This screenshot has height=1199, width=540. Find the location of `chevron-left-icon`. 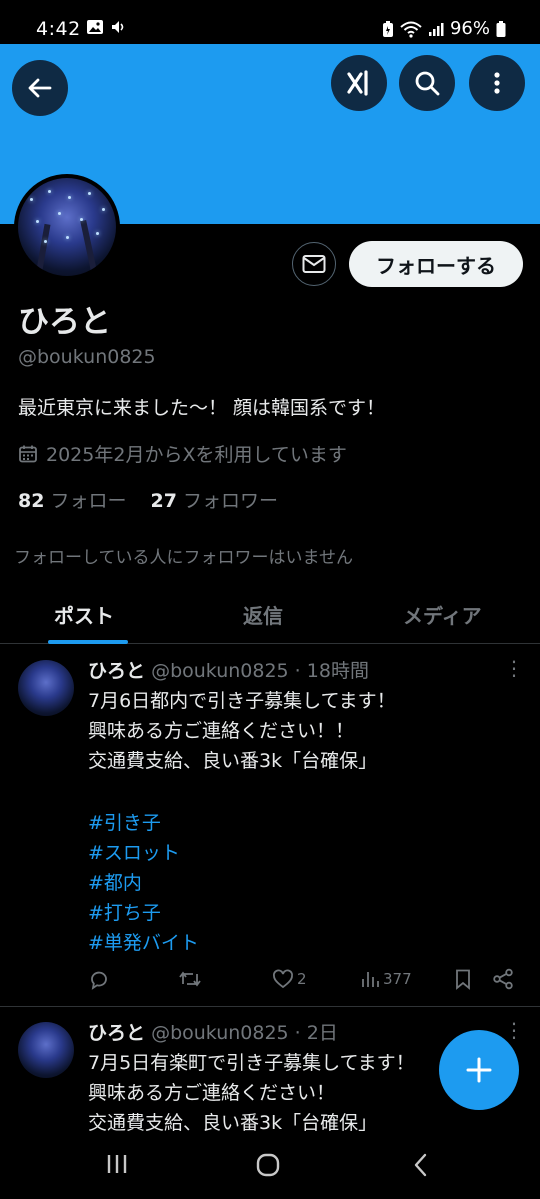

chevron-left-icon is located at coordinates (420, 1165).